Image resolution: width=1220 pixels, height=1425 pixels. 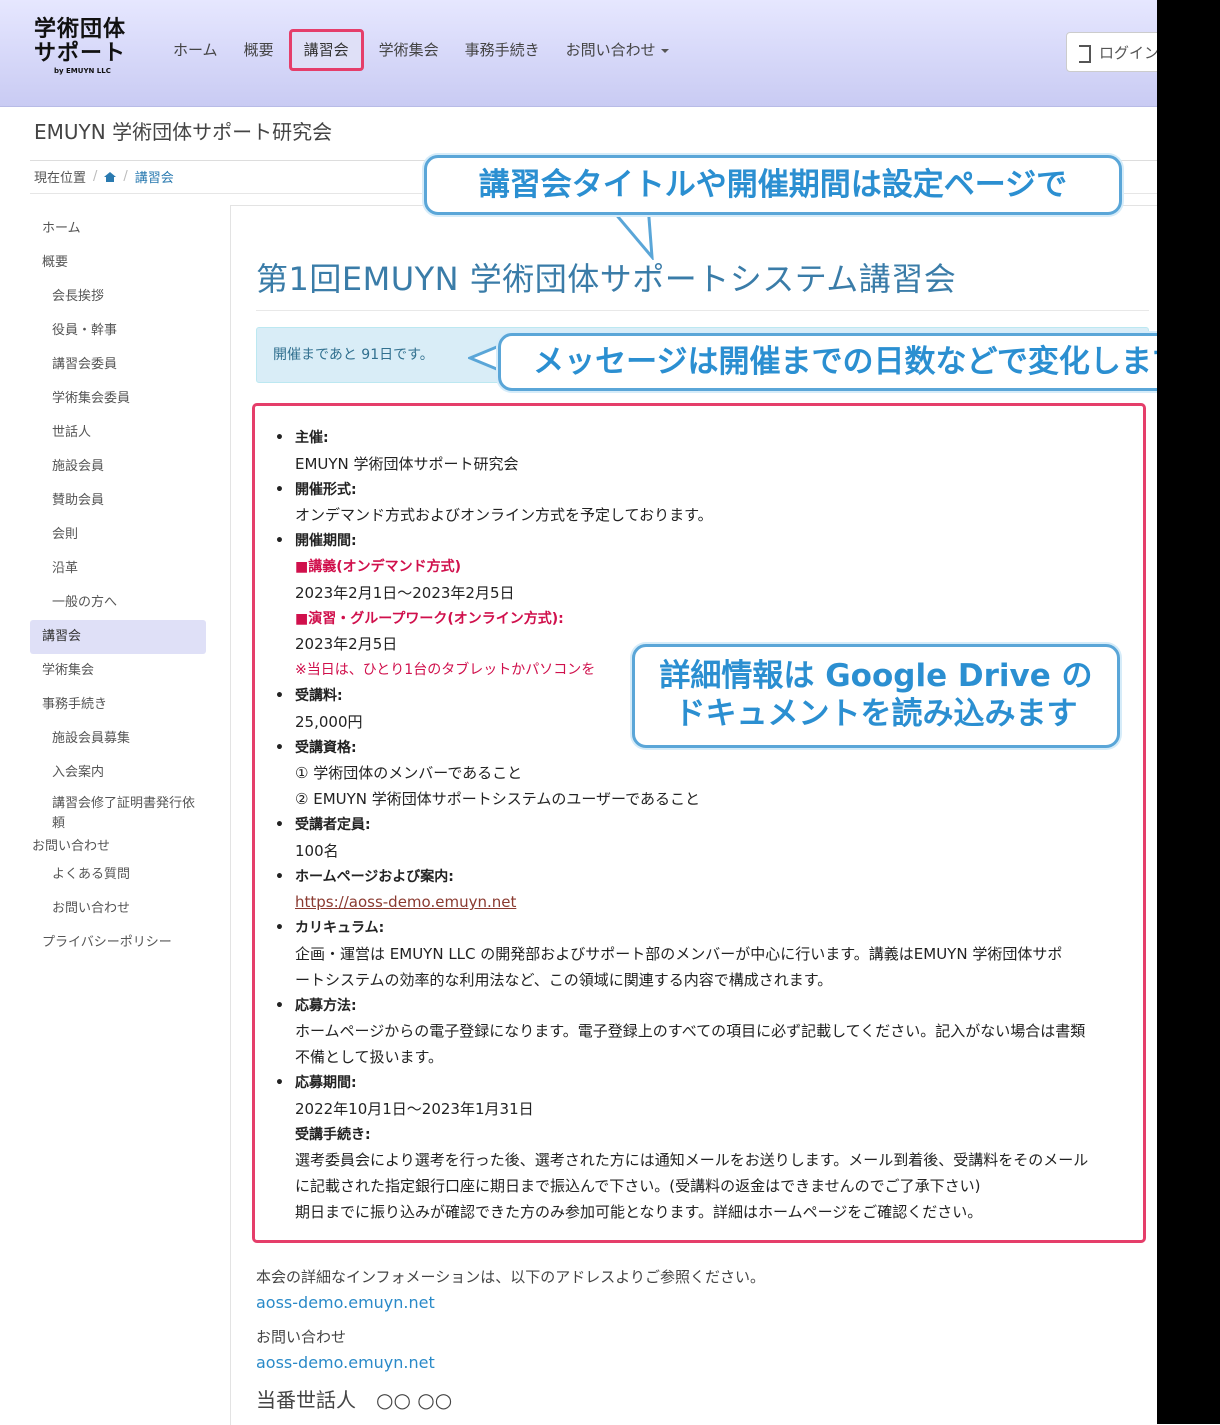 What do you see at coordinates (710, 542) in the screenshot?
I see `period-label: 開催期間:` at bounding box center [710, 542].